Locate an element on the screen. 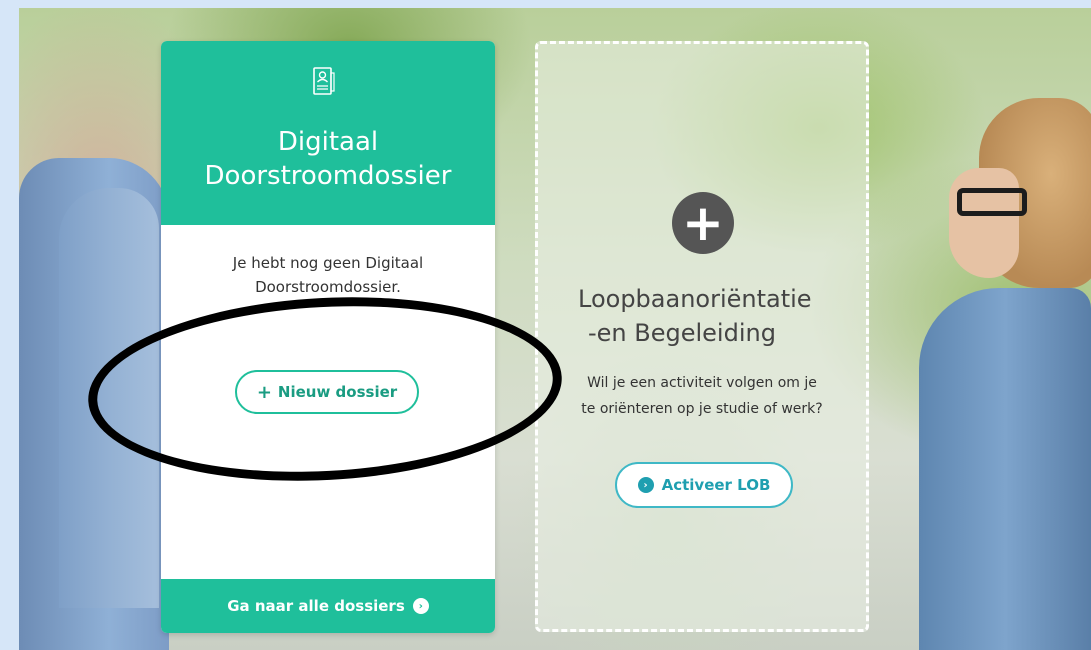 This screenshot has width=1091, height=650. lob-card-title: Loopbaanoriëntatie -en Begeleiding is located at coordinates (727, 316).